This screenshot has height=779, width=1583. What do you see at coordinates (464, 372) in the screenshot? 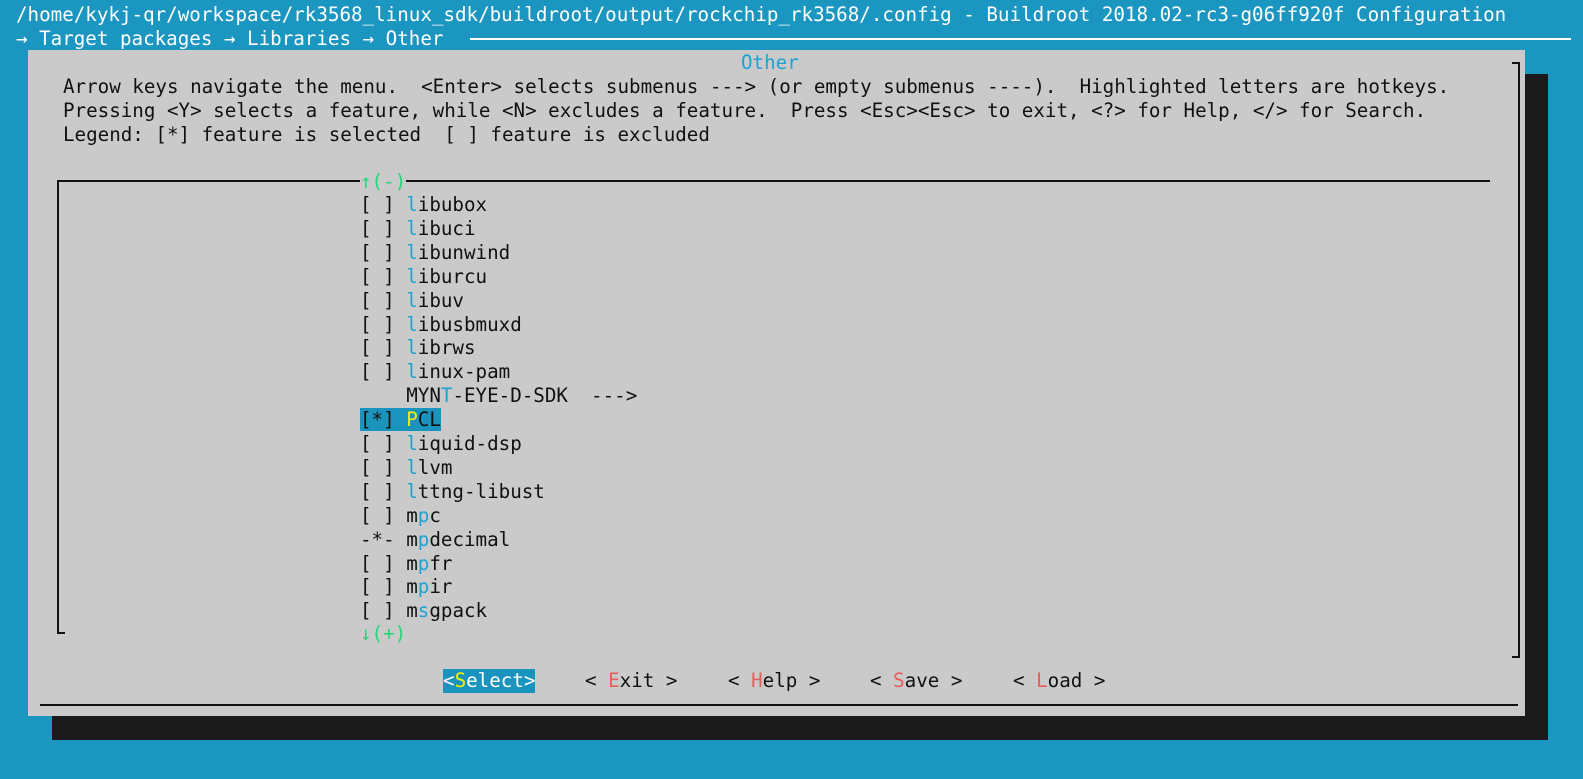
I see `menu-item-label: inux-pam` at bounding box center [464, 372].